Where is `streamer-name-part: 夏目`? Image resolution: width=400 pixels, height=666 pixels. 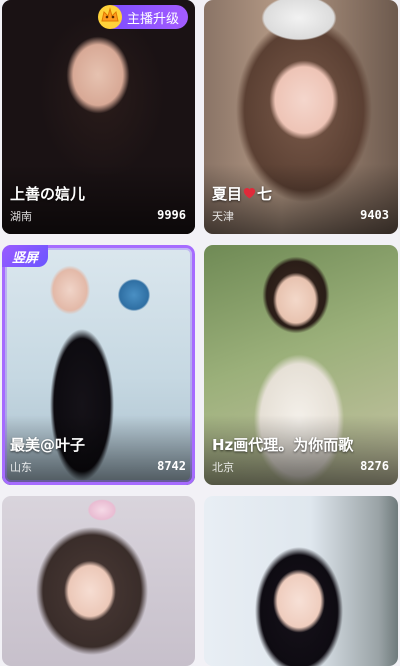
streamer-name-part: 夏目 is located at coordinates (227, 194).